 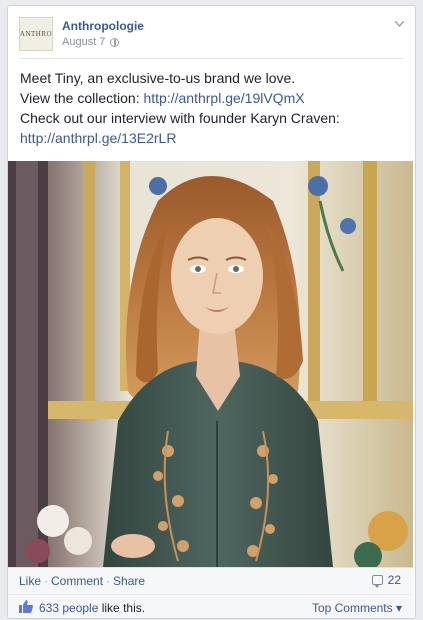 I want to click on message-text: View the collection:, so click(x=82, y=98).